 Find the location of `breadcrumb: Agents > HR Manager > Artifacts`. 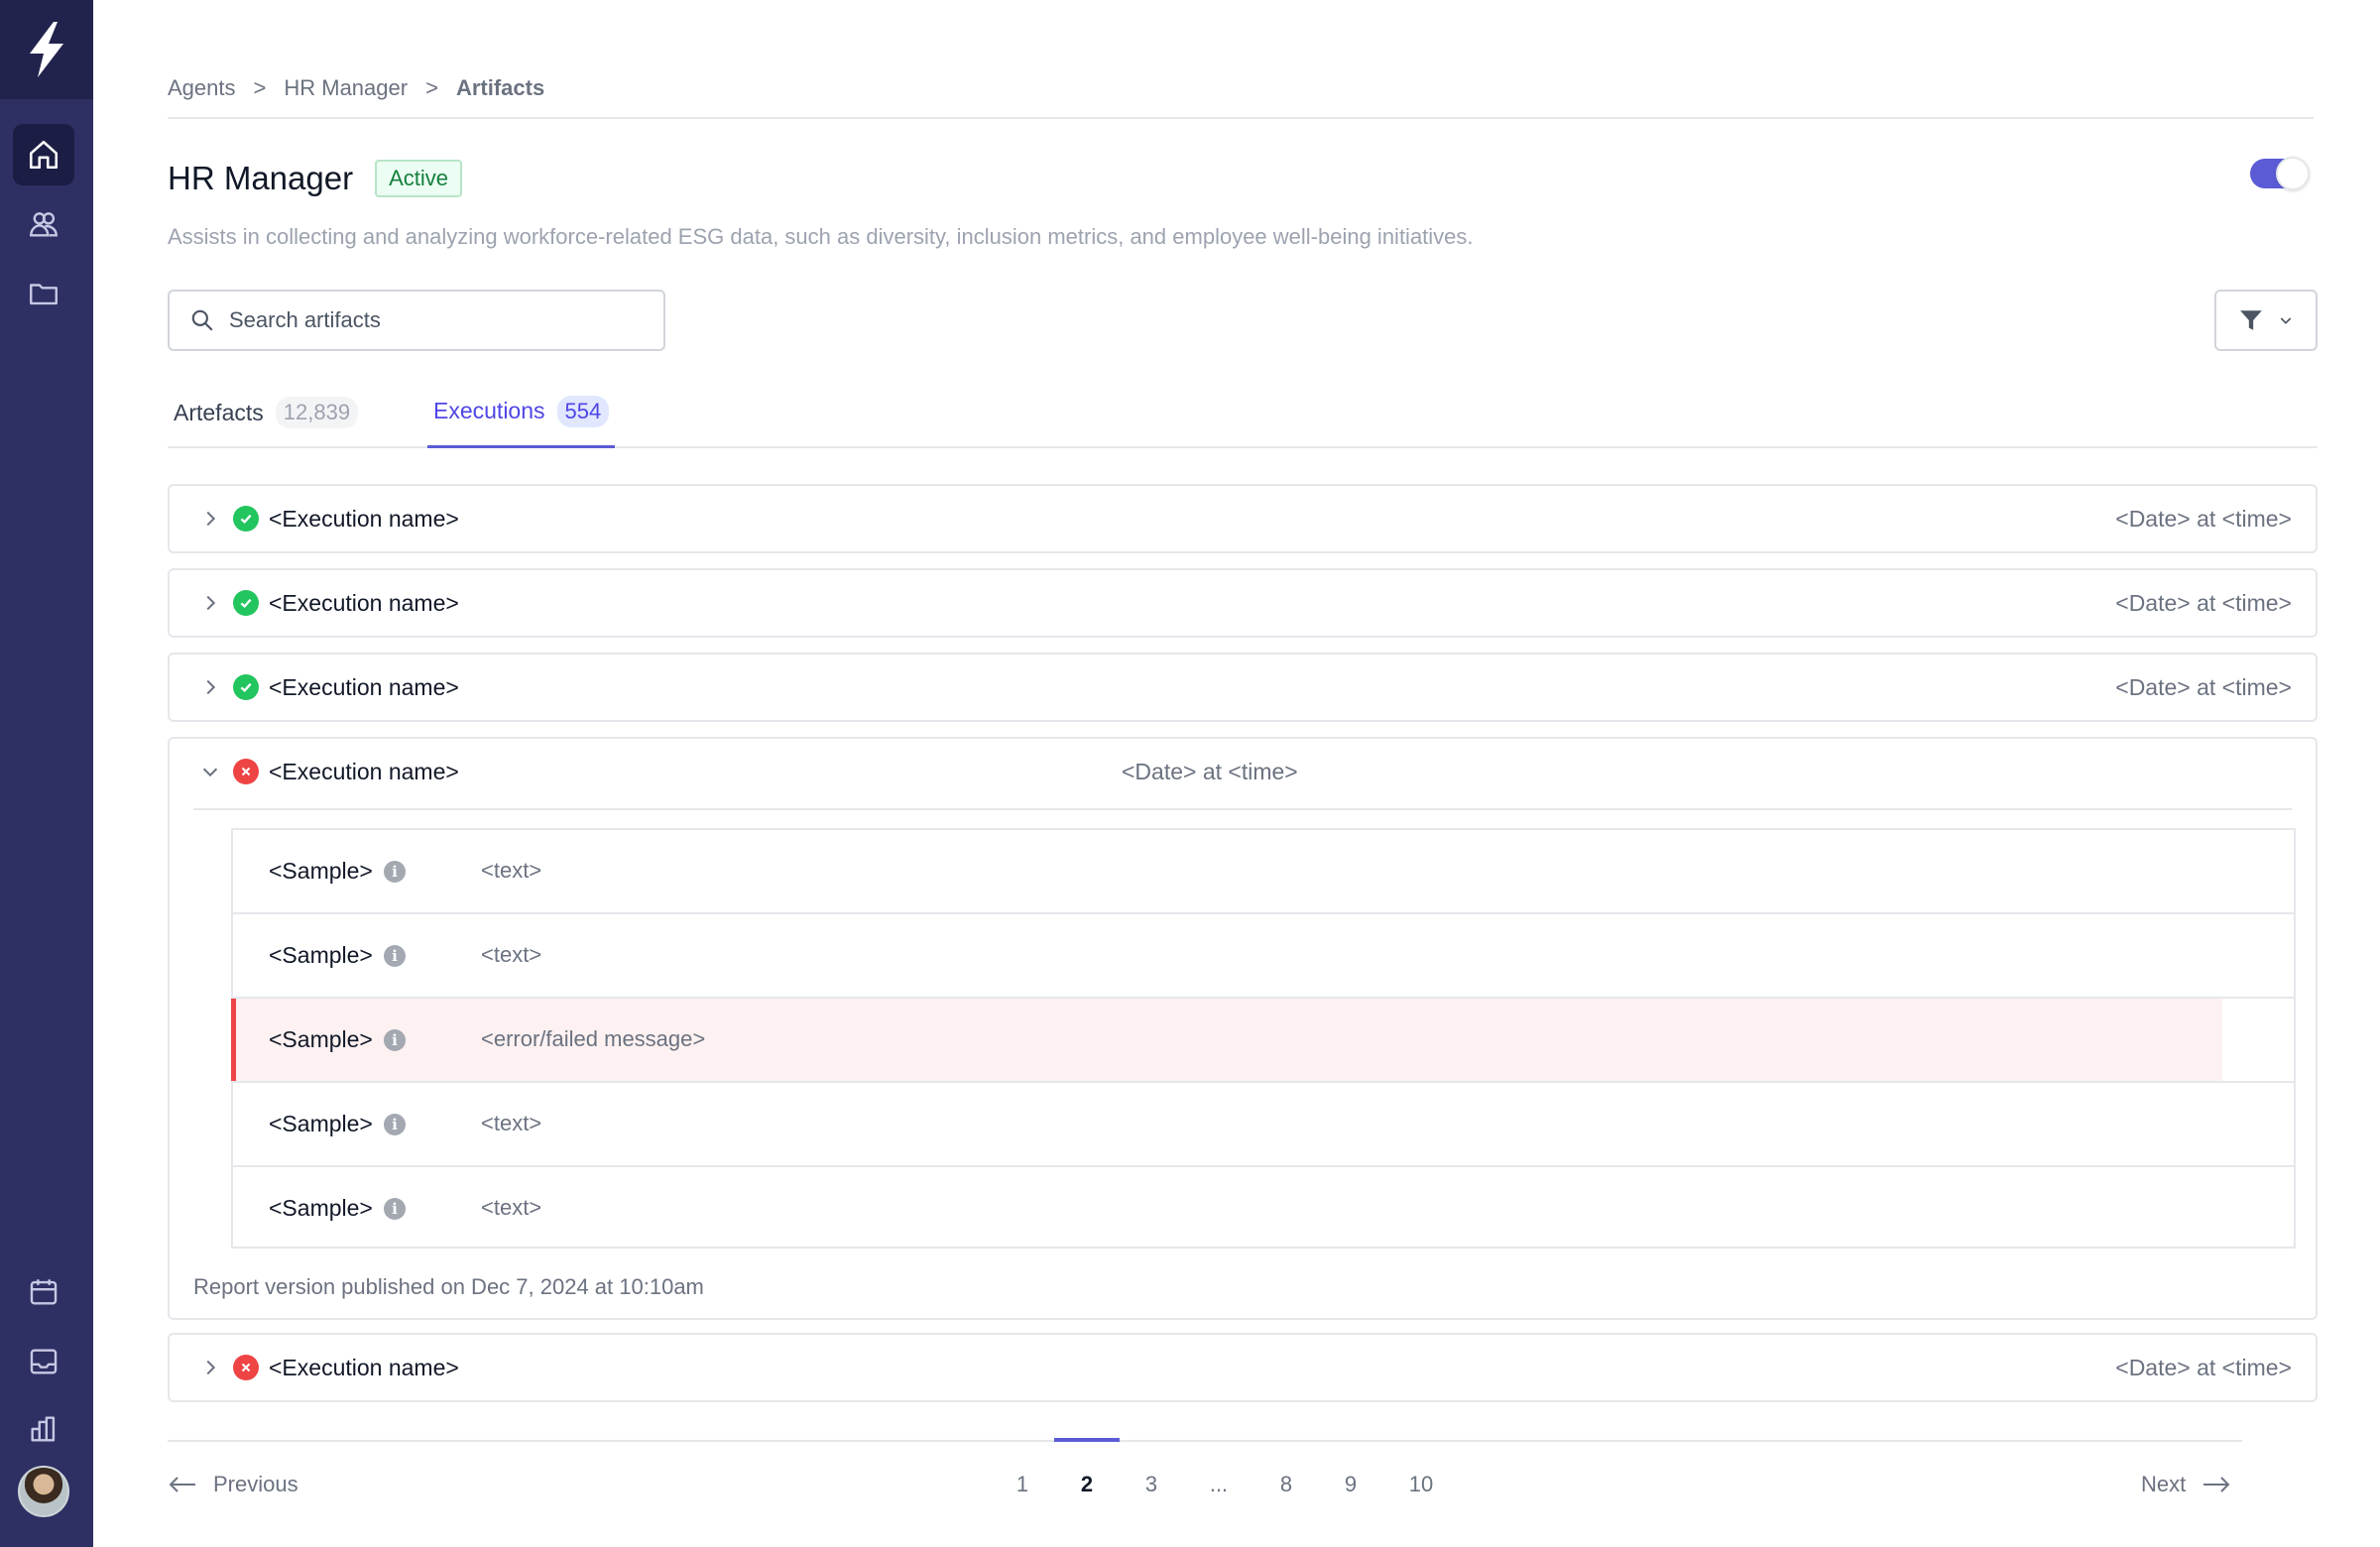

breadcrumb: Agents > HR Manager > Artifacts is located at coordinates (356, 88).